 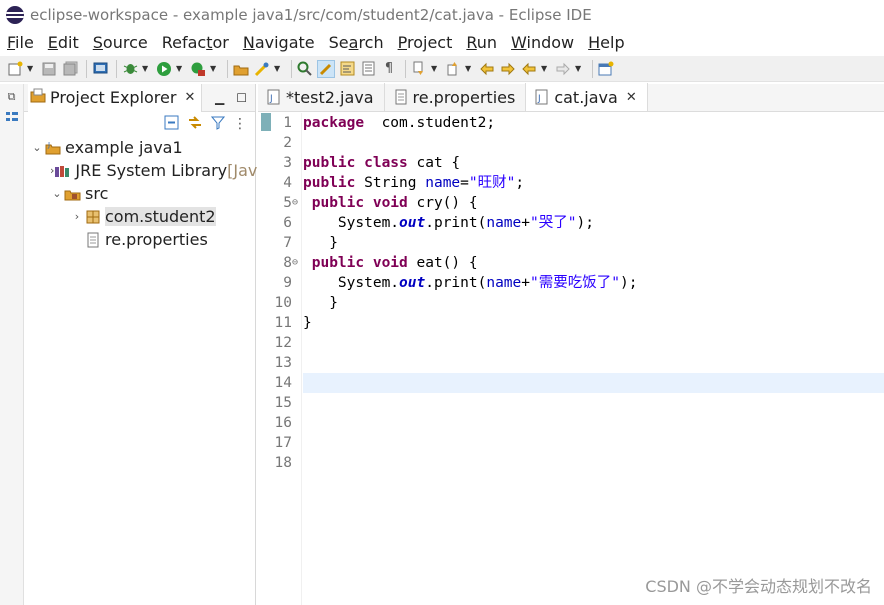 I want to click on maximize-icon: ☐, so click(x=241, y=98).